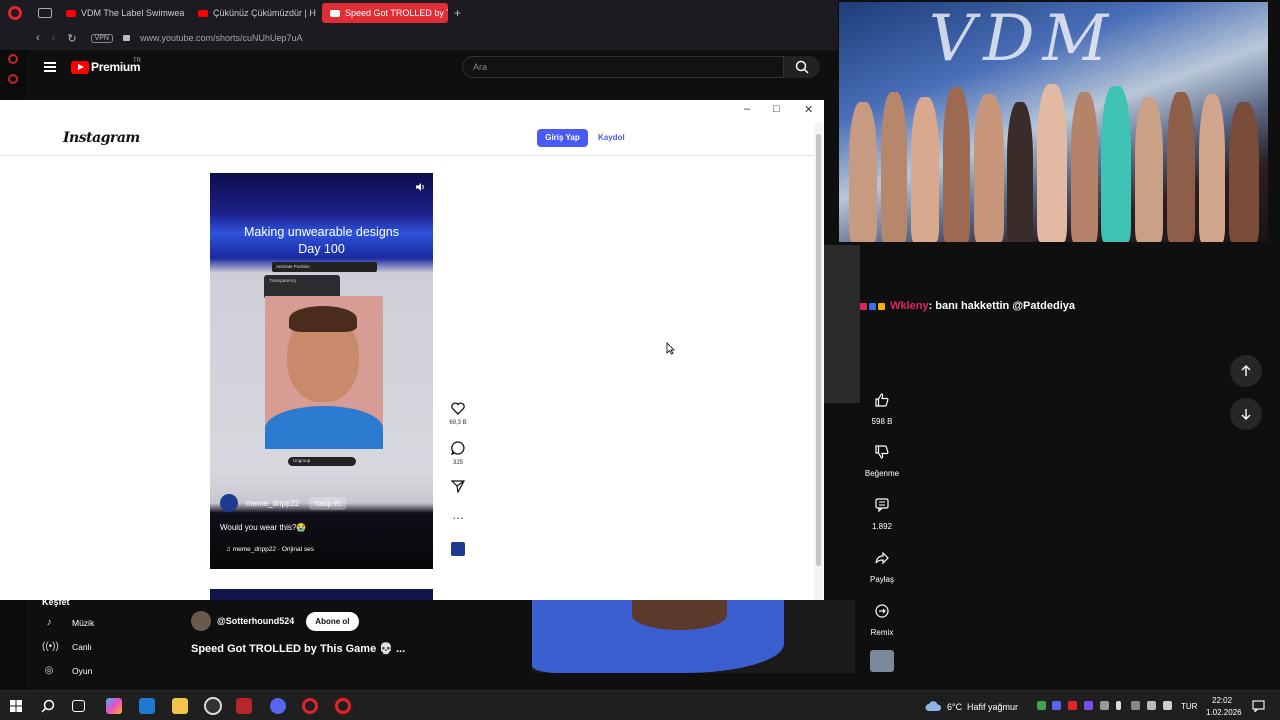  What do you see at coordinates (882, 611) in the screenshot?
I see `remix-icon` at bounding box center [882, 611].